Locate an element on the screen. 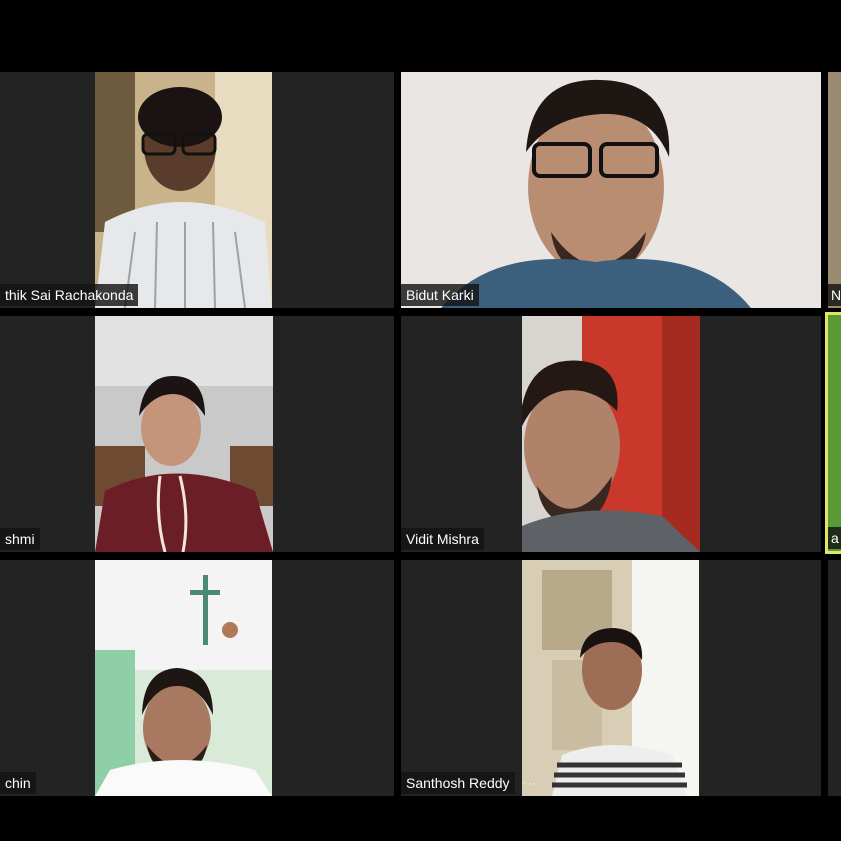 Image resolution: width=841 pixels, height=841 pixels. more-options-icon: ··· is located at coordinates (530, 784).